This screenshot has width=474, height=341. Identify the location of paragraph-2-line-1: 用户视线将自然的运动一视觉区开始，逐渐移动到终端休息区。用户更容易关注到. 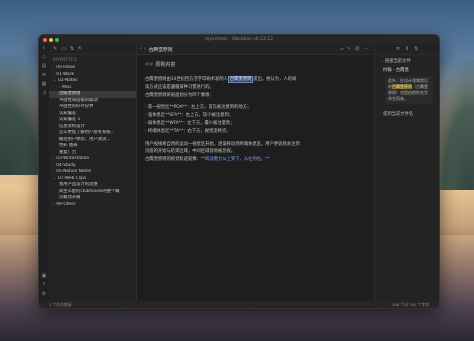
(222, 144).